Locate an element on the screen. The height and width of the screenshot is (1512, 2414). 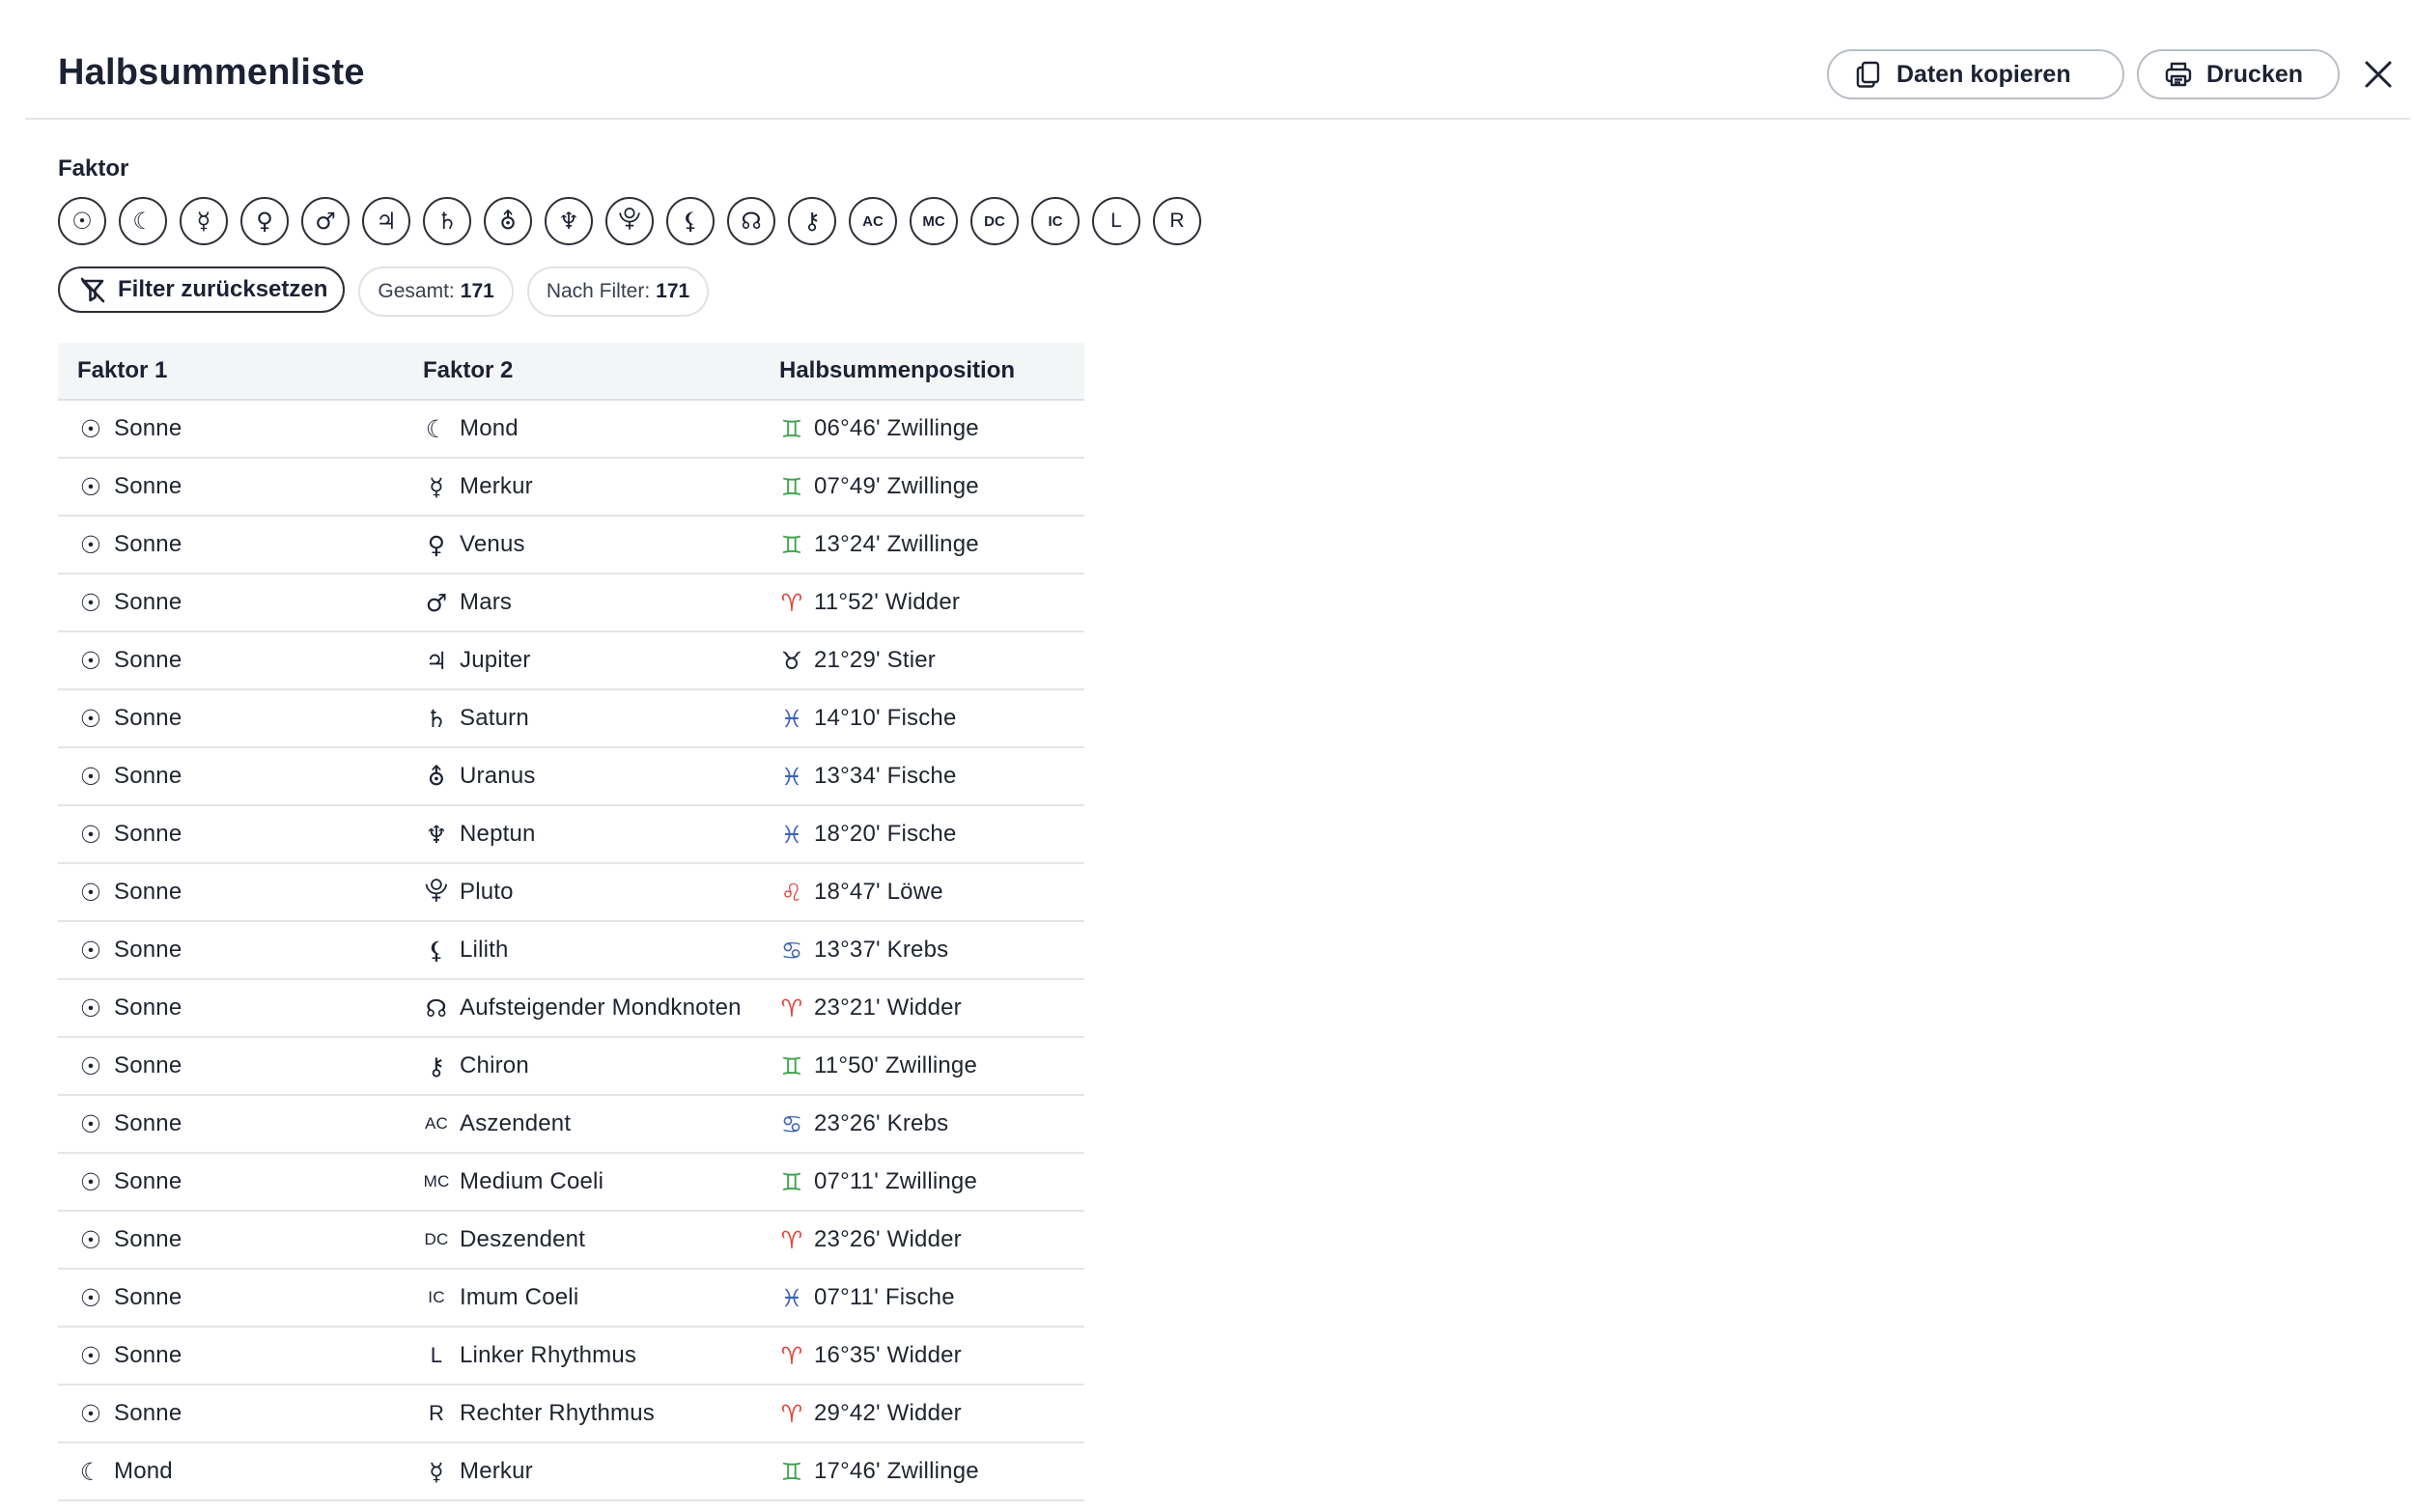
factor-chip-pluto: ⯓ is located at coordinates (629, 221).